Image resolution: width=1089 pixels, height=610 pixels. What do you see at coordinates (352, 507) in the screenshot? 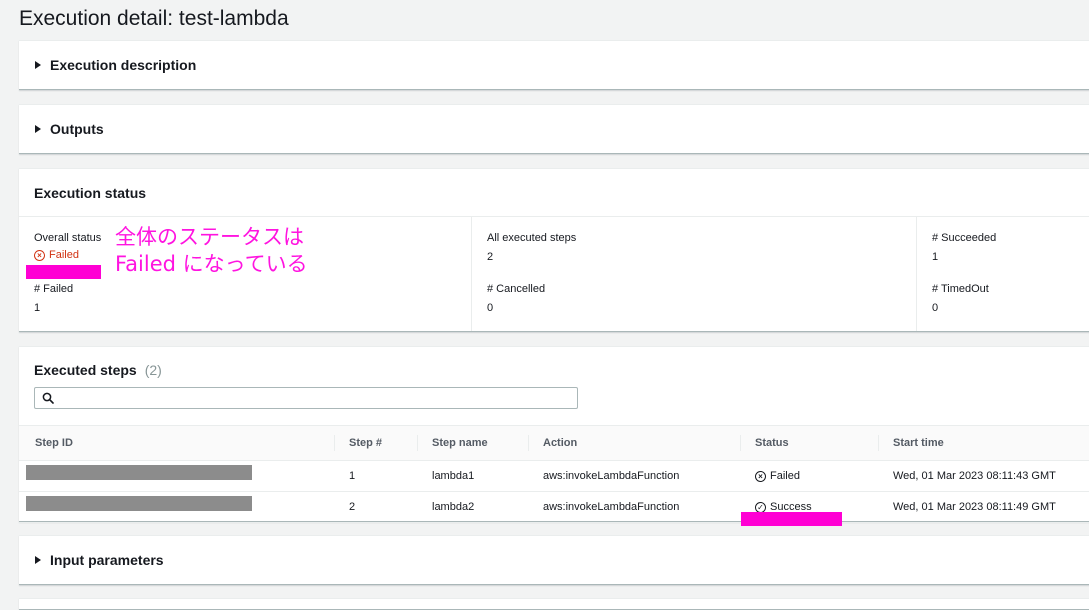
I see `step-number-cell: 2` at bounding box center [352, 507].